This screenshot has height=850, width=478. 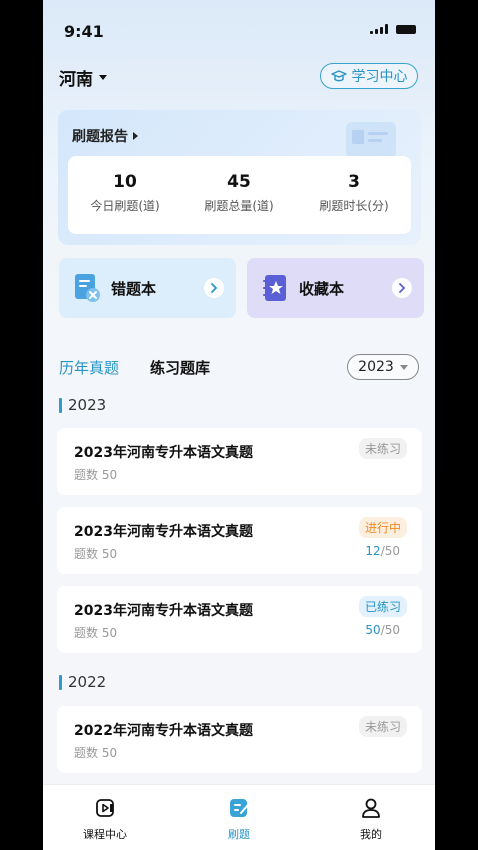 What do you see at coordinates (373, 551) in the screenshot?
I see `progress-done: 12` at bounding box center [373, 551].